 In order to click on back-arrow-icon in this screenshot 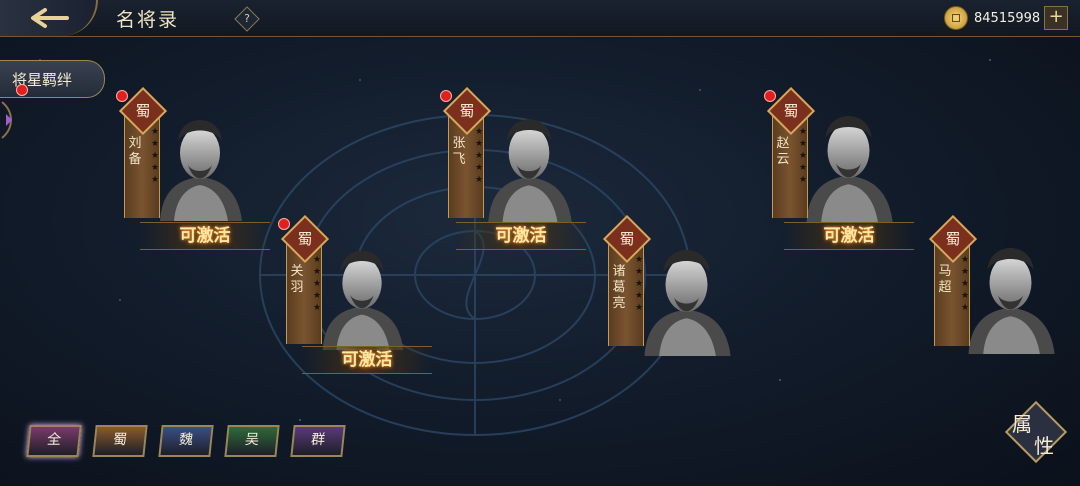, I will do `click(50, 18)`.